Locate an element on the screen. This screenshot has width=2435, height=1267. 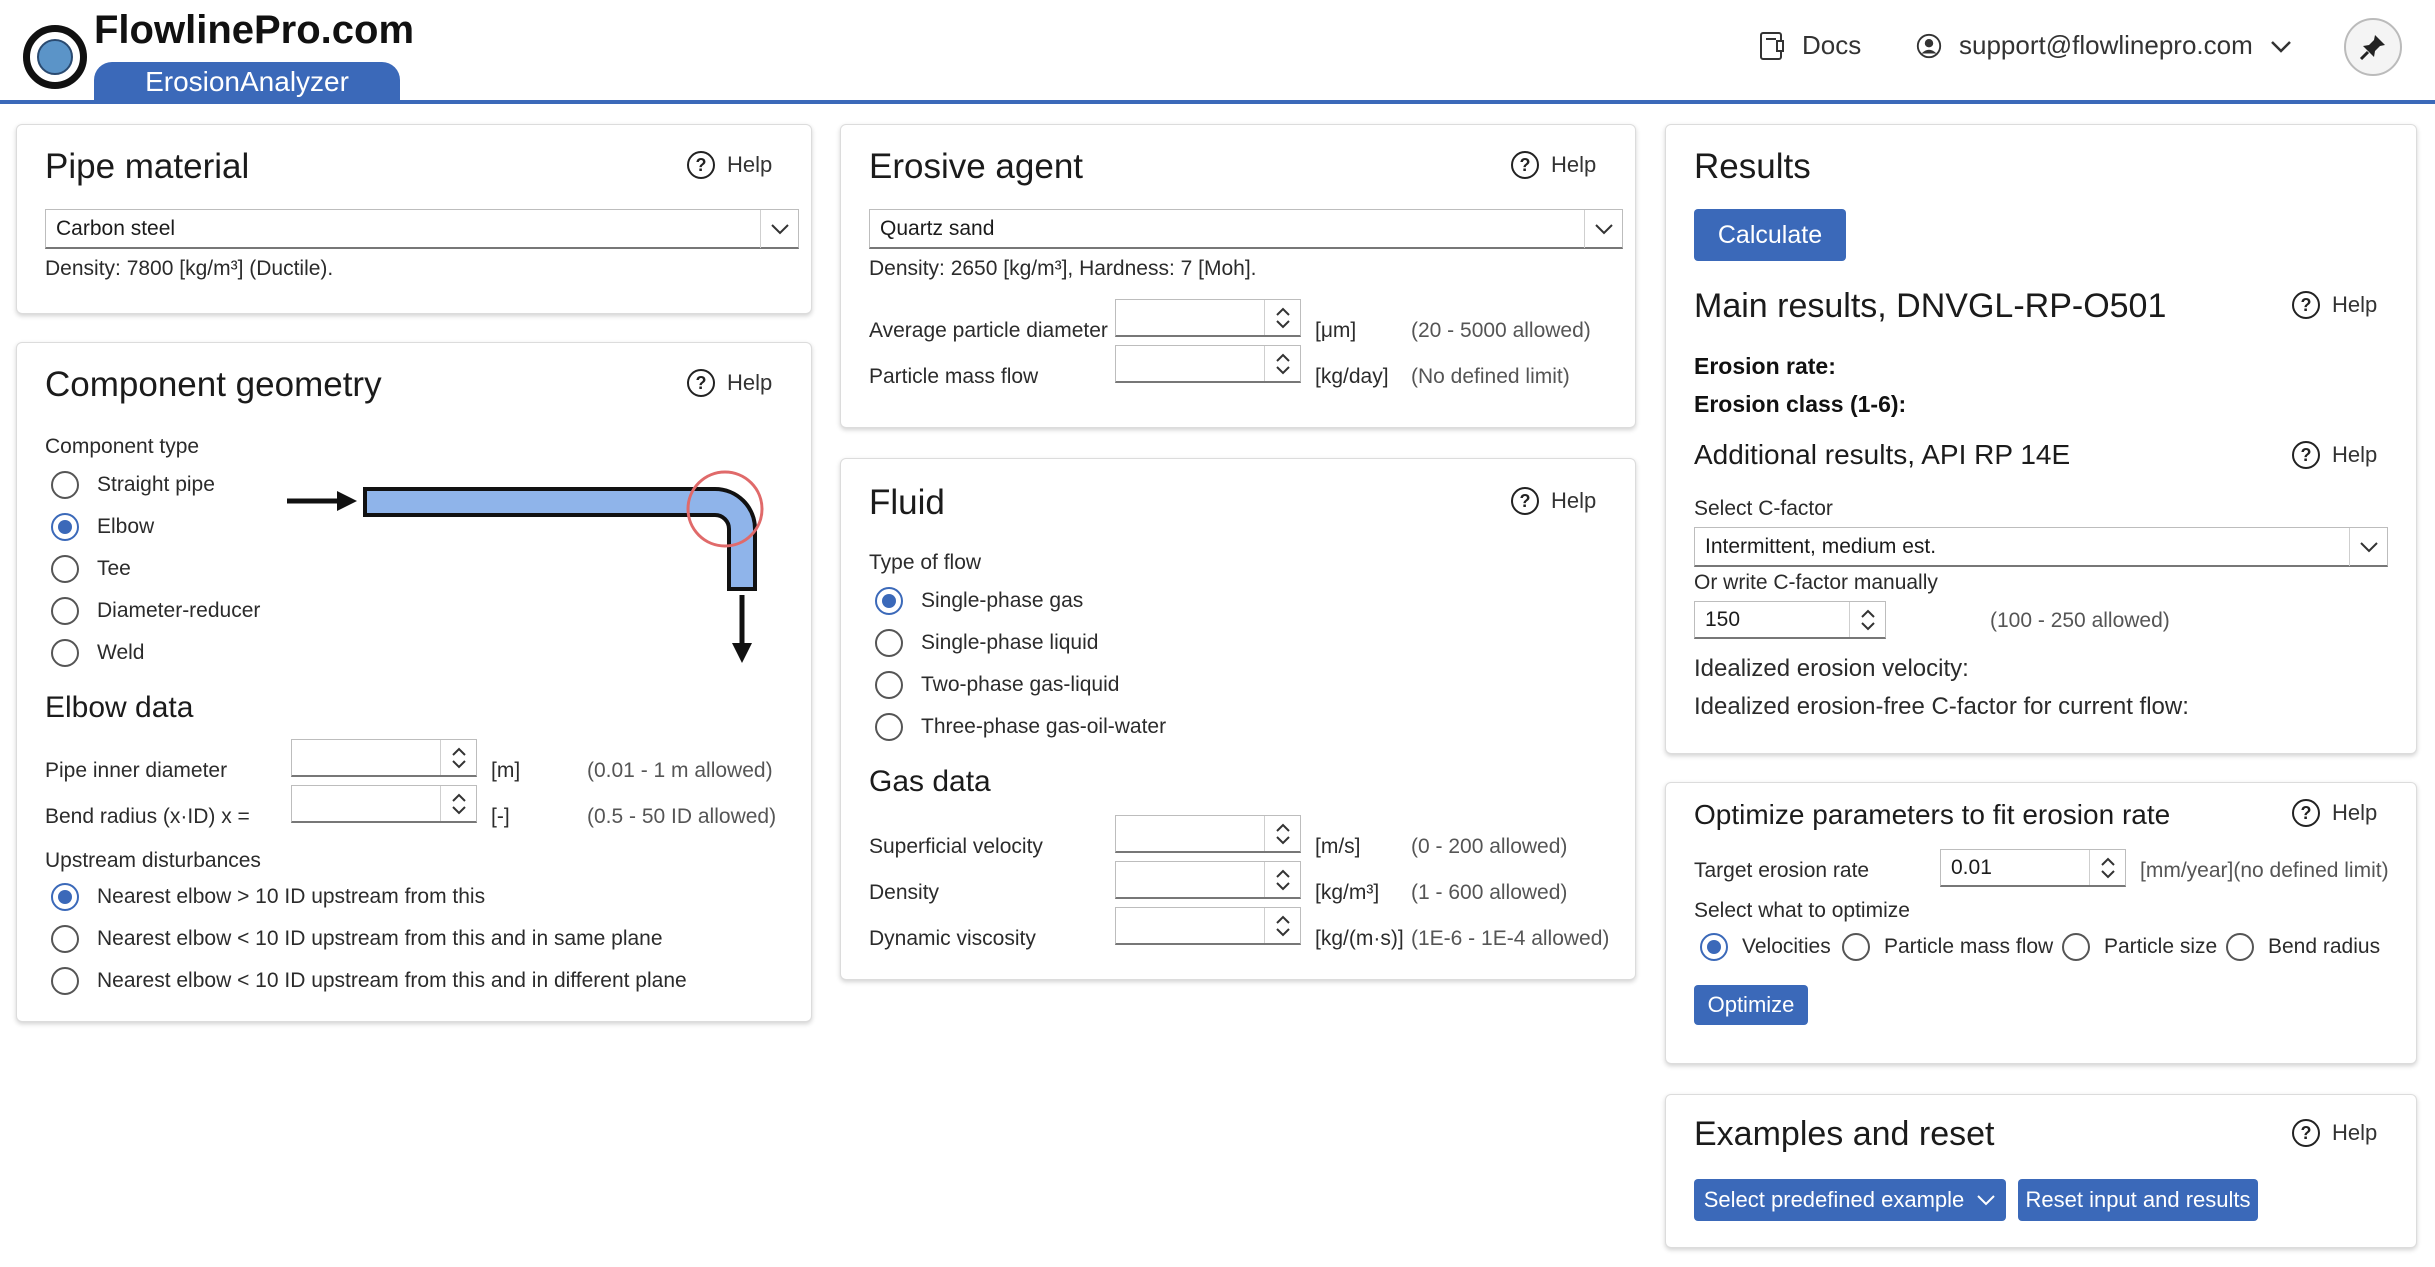
logo-icon is located at coordinates (55, 57).